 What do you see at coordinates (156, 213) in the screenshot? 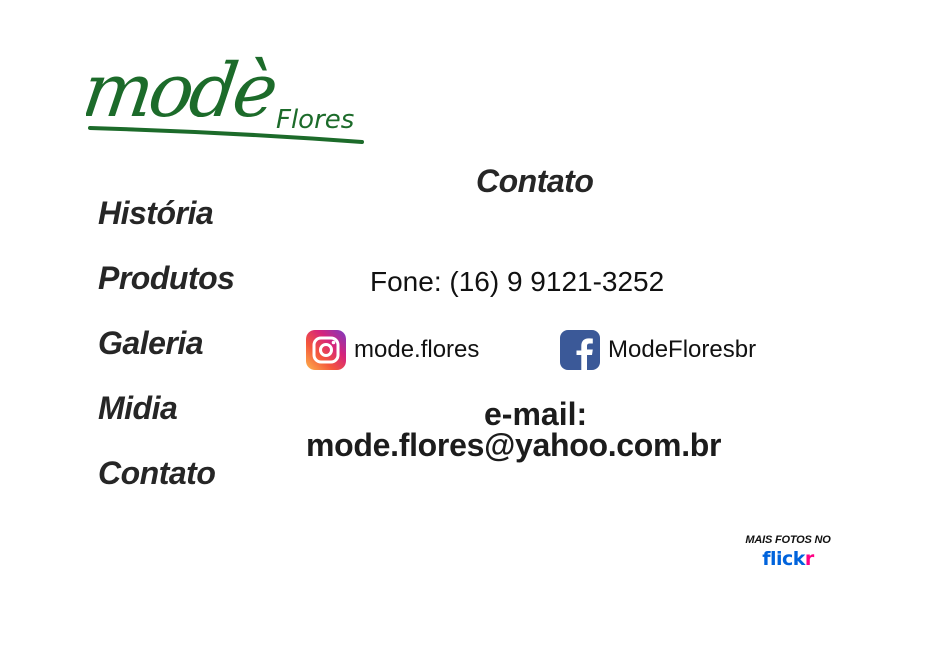
I see `nav-item-historia: História` at bounding box center [156, 213].